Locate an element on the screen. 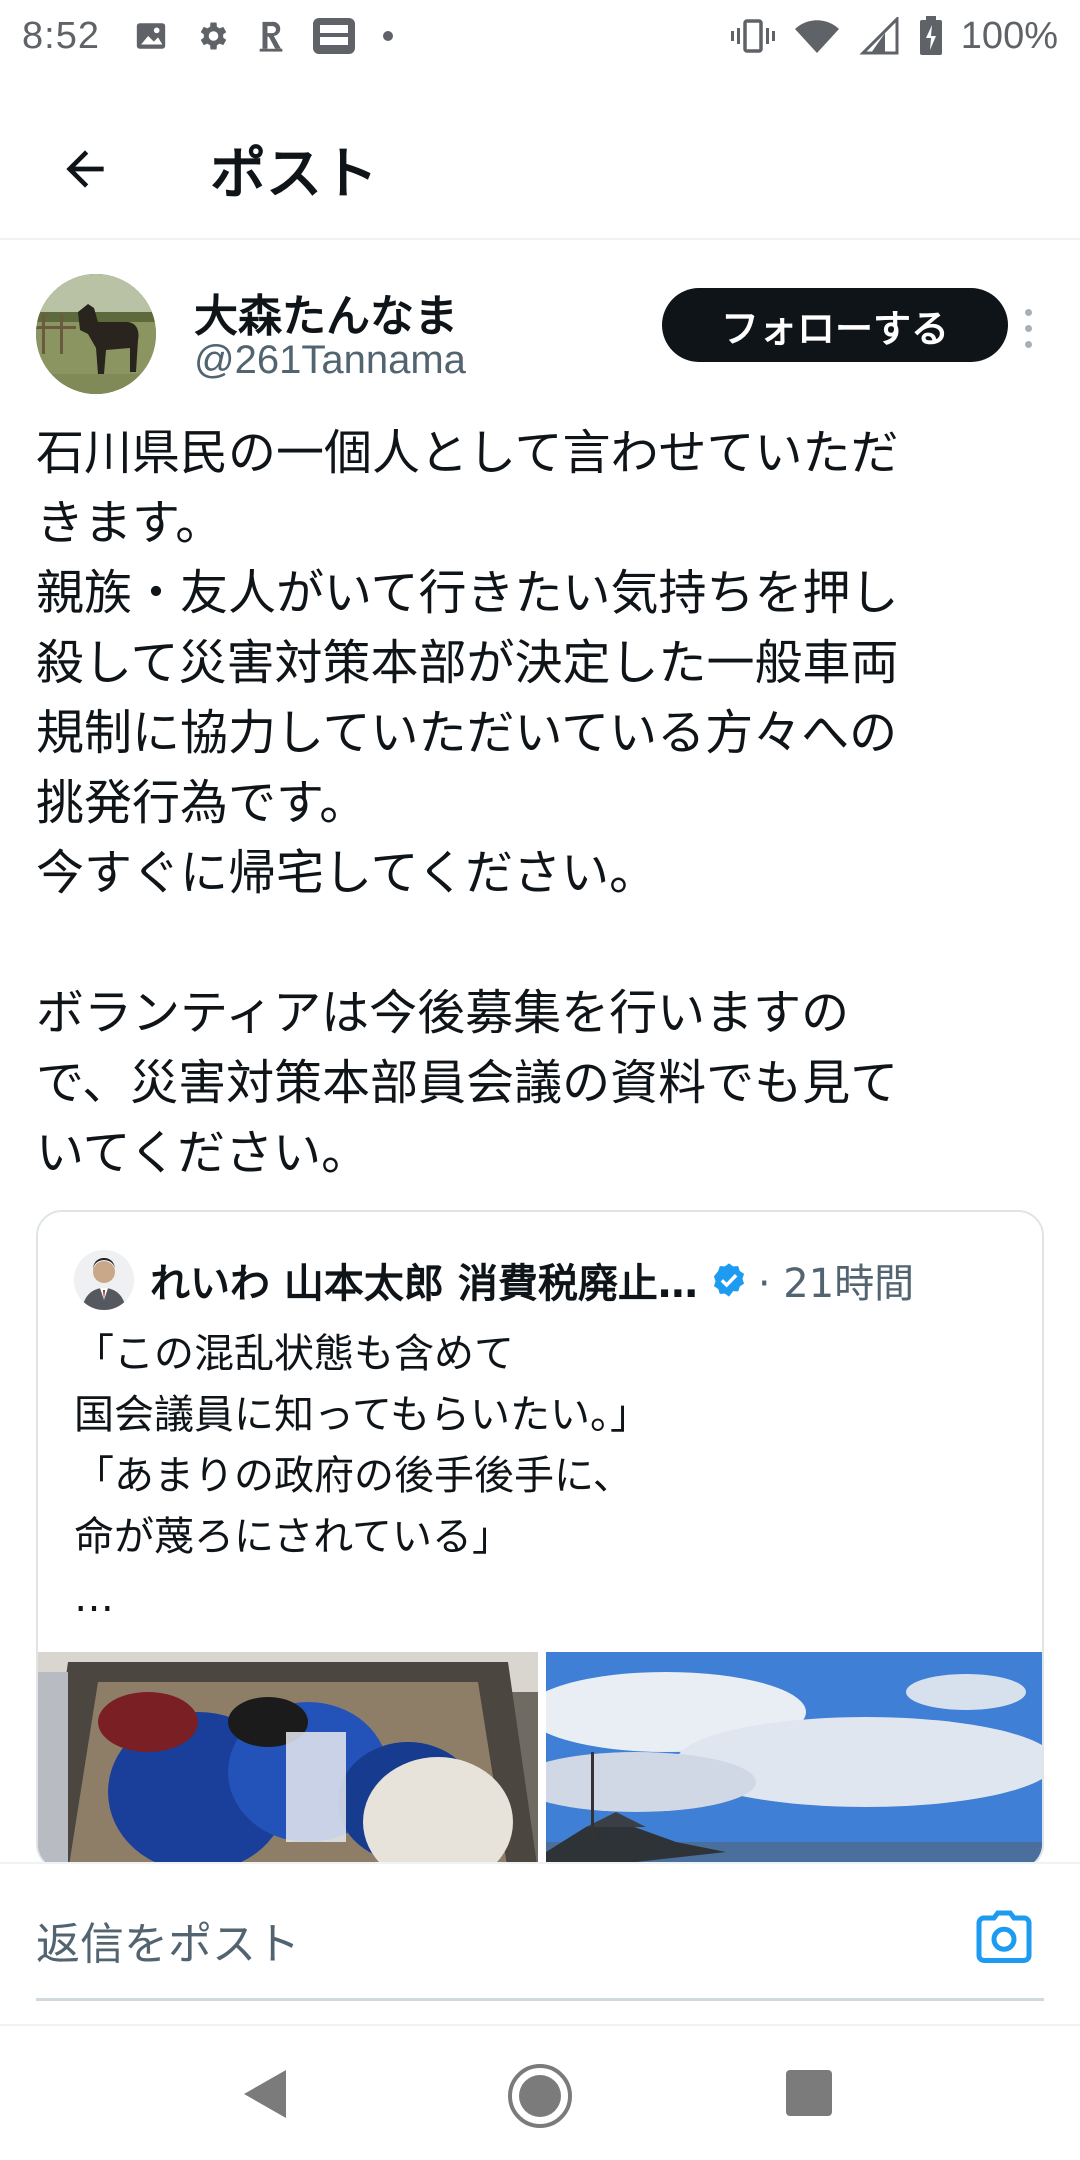 Image resolution: width=1080 pixels, height=2160 pixels. camera-button is located at coordinates (1007, 1940).